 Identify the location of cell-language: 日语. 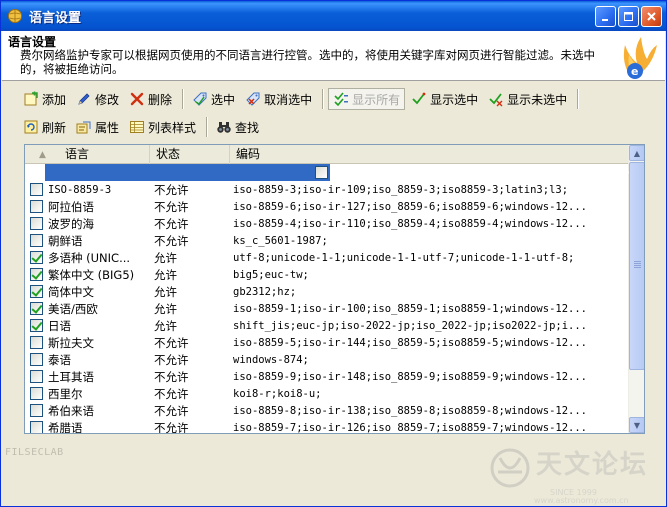
(87, 326).